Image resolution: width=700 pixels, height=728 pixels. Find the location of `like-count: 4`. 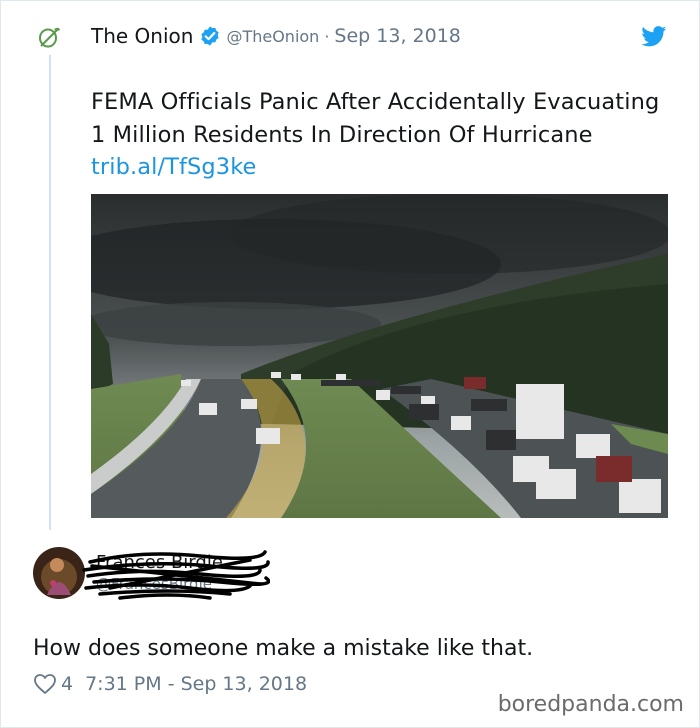

like-count: 4 is located at coordinates (67, 684).